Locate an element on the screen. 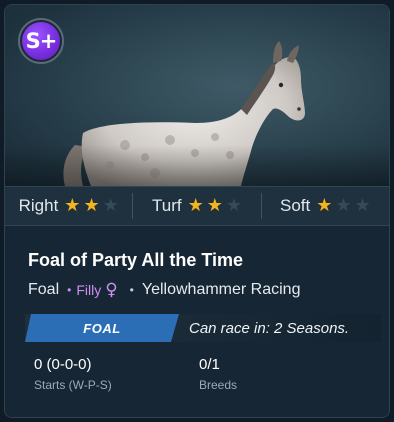 Image resolution: width=394 pixels, height=422 pixels. starts-value: 0 (0-0-0) is located at coordinates (63, 364).